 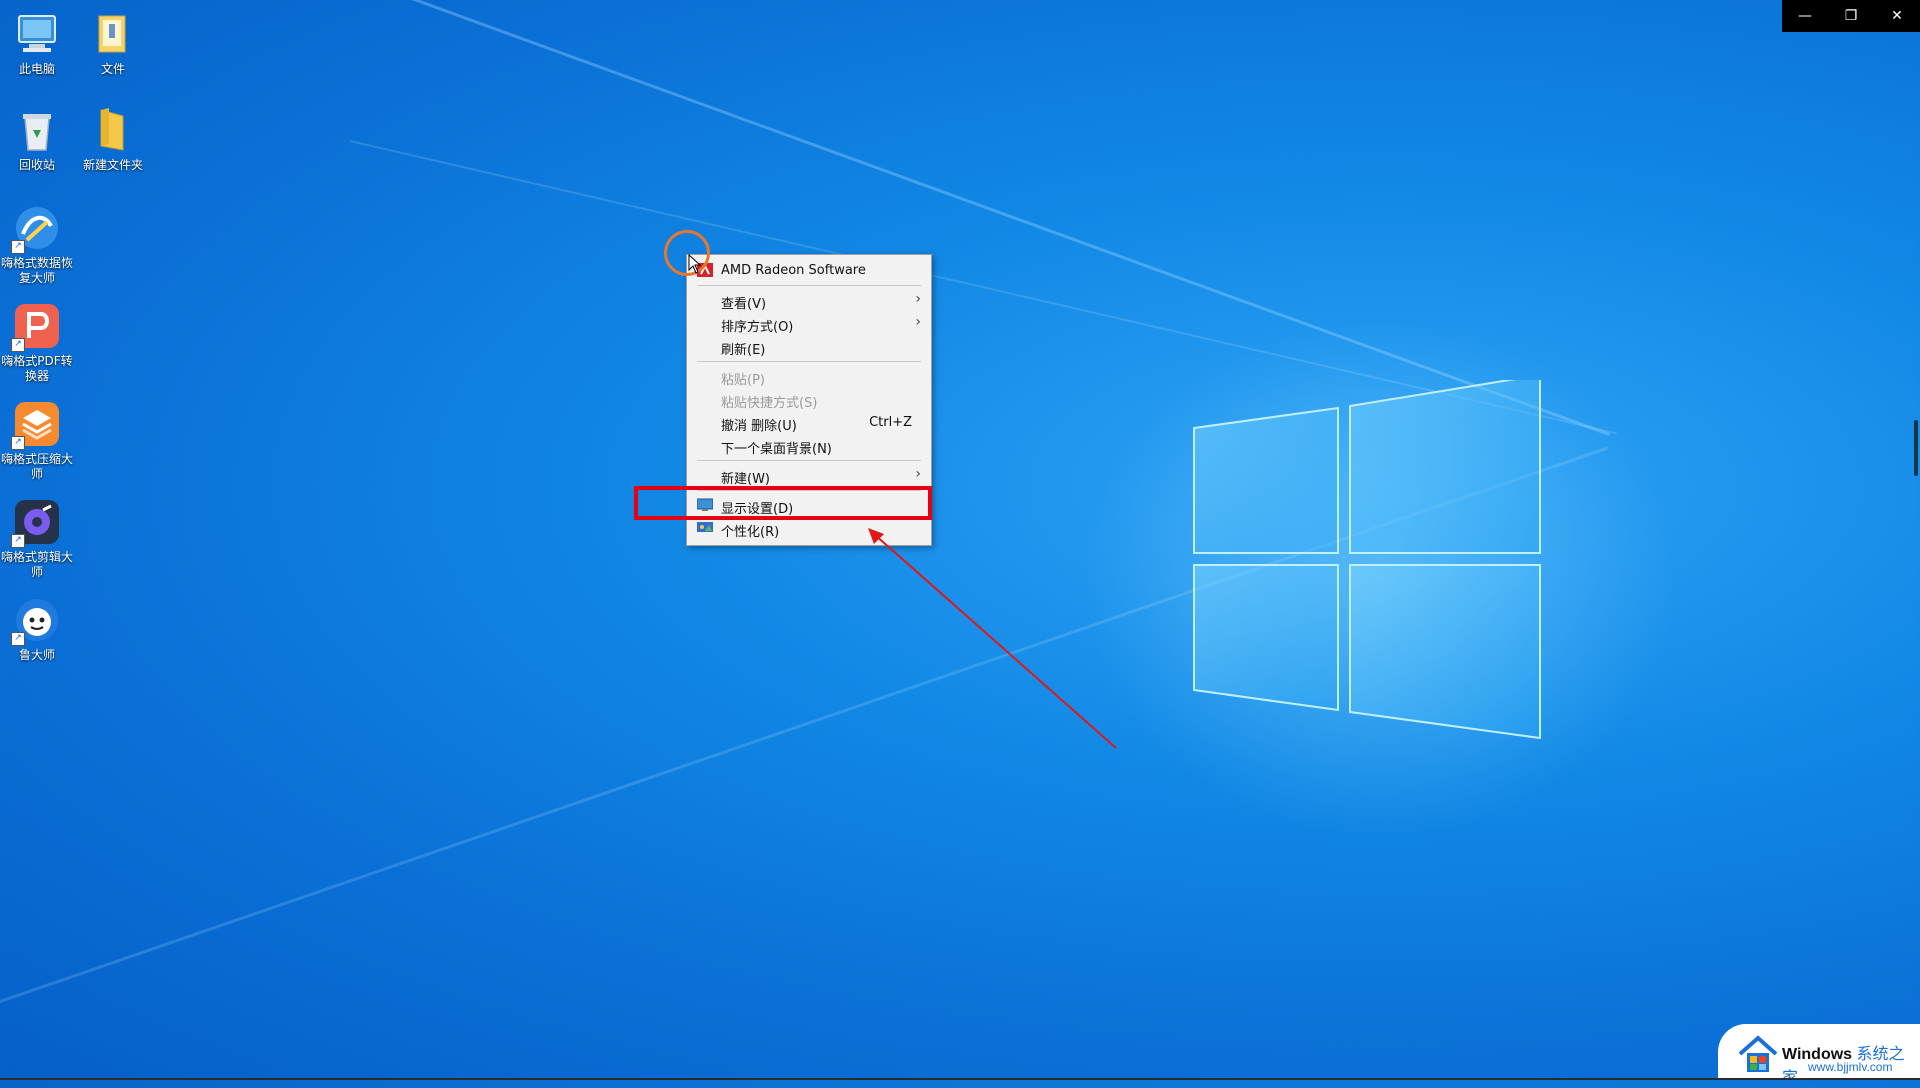 I want to click on menu-item-shortcut: Ctrl+Z, so click(x=890, y=422).